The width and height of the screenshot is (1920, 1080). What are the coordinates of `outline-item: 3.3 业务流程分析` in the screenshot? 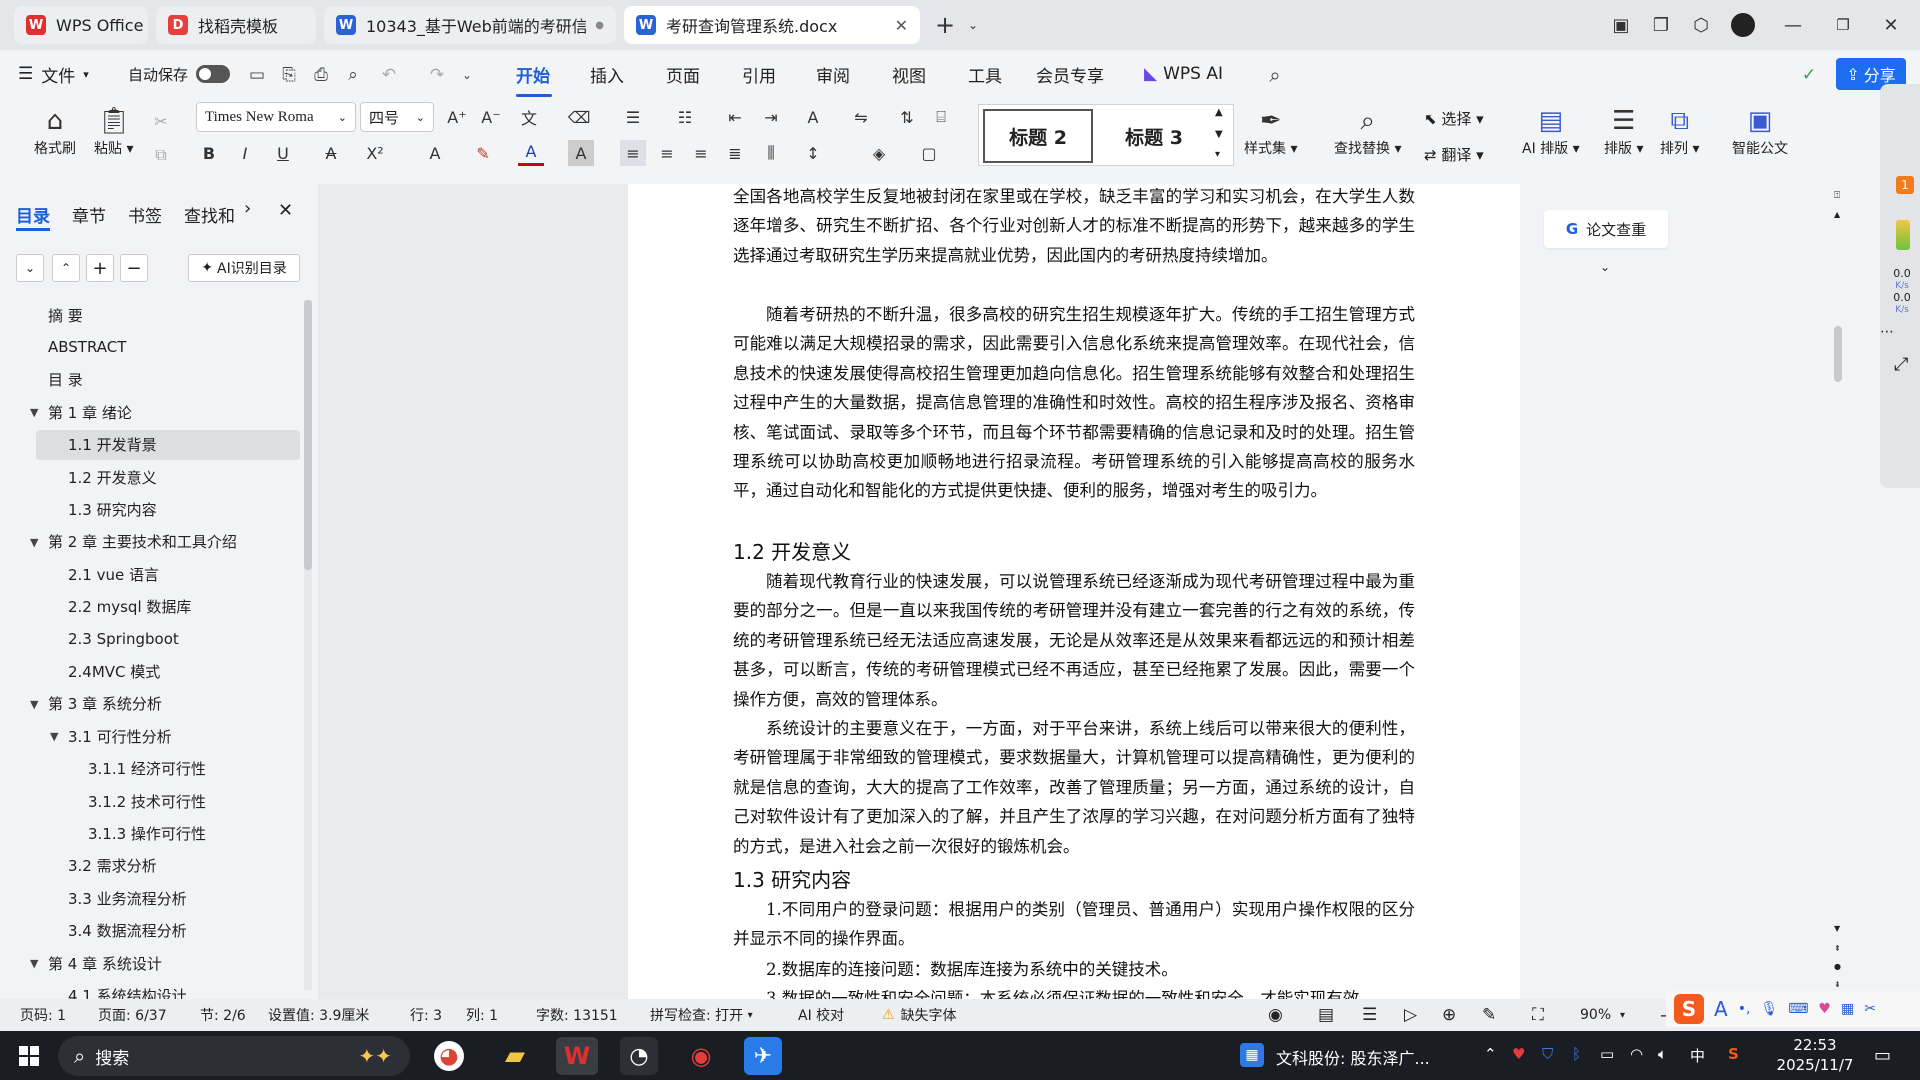 It's located at (127, 898).